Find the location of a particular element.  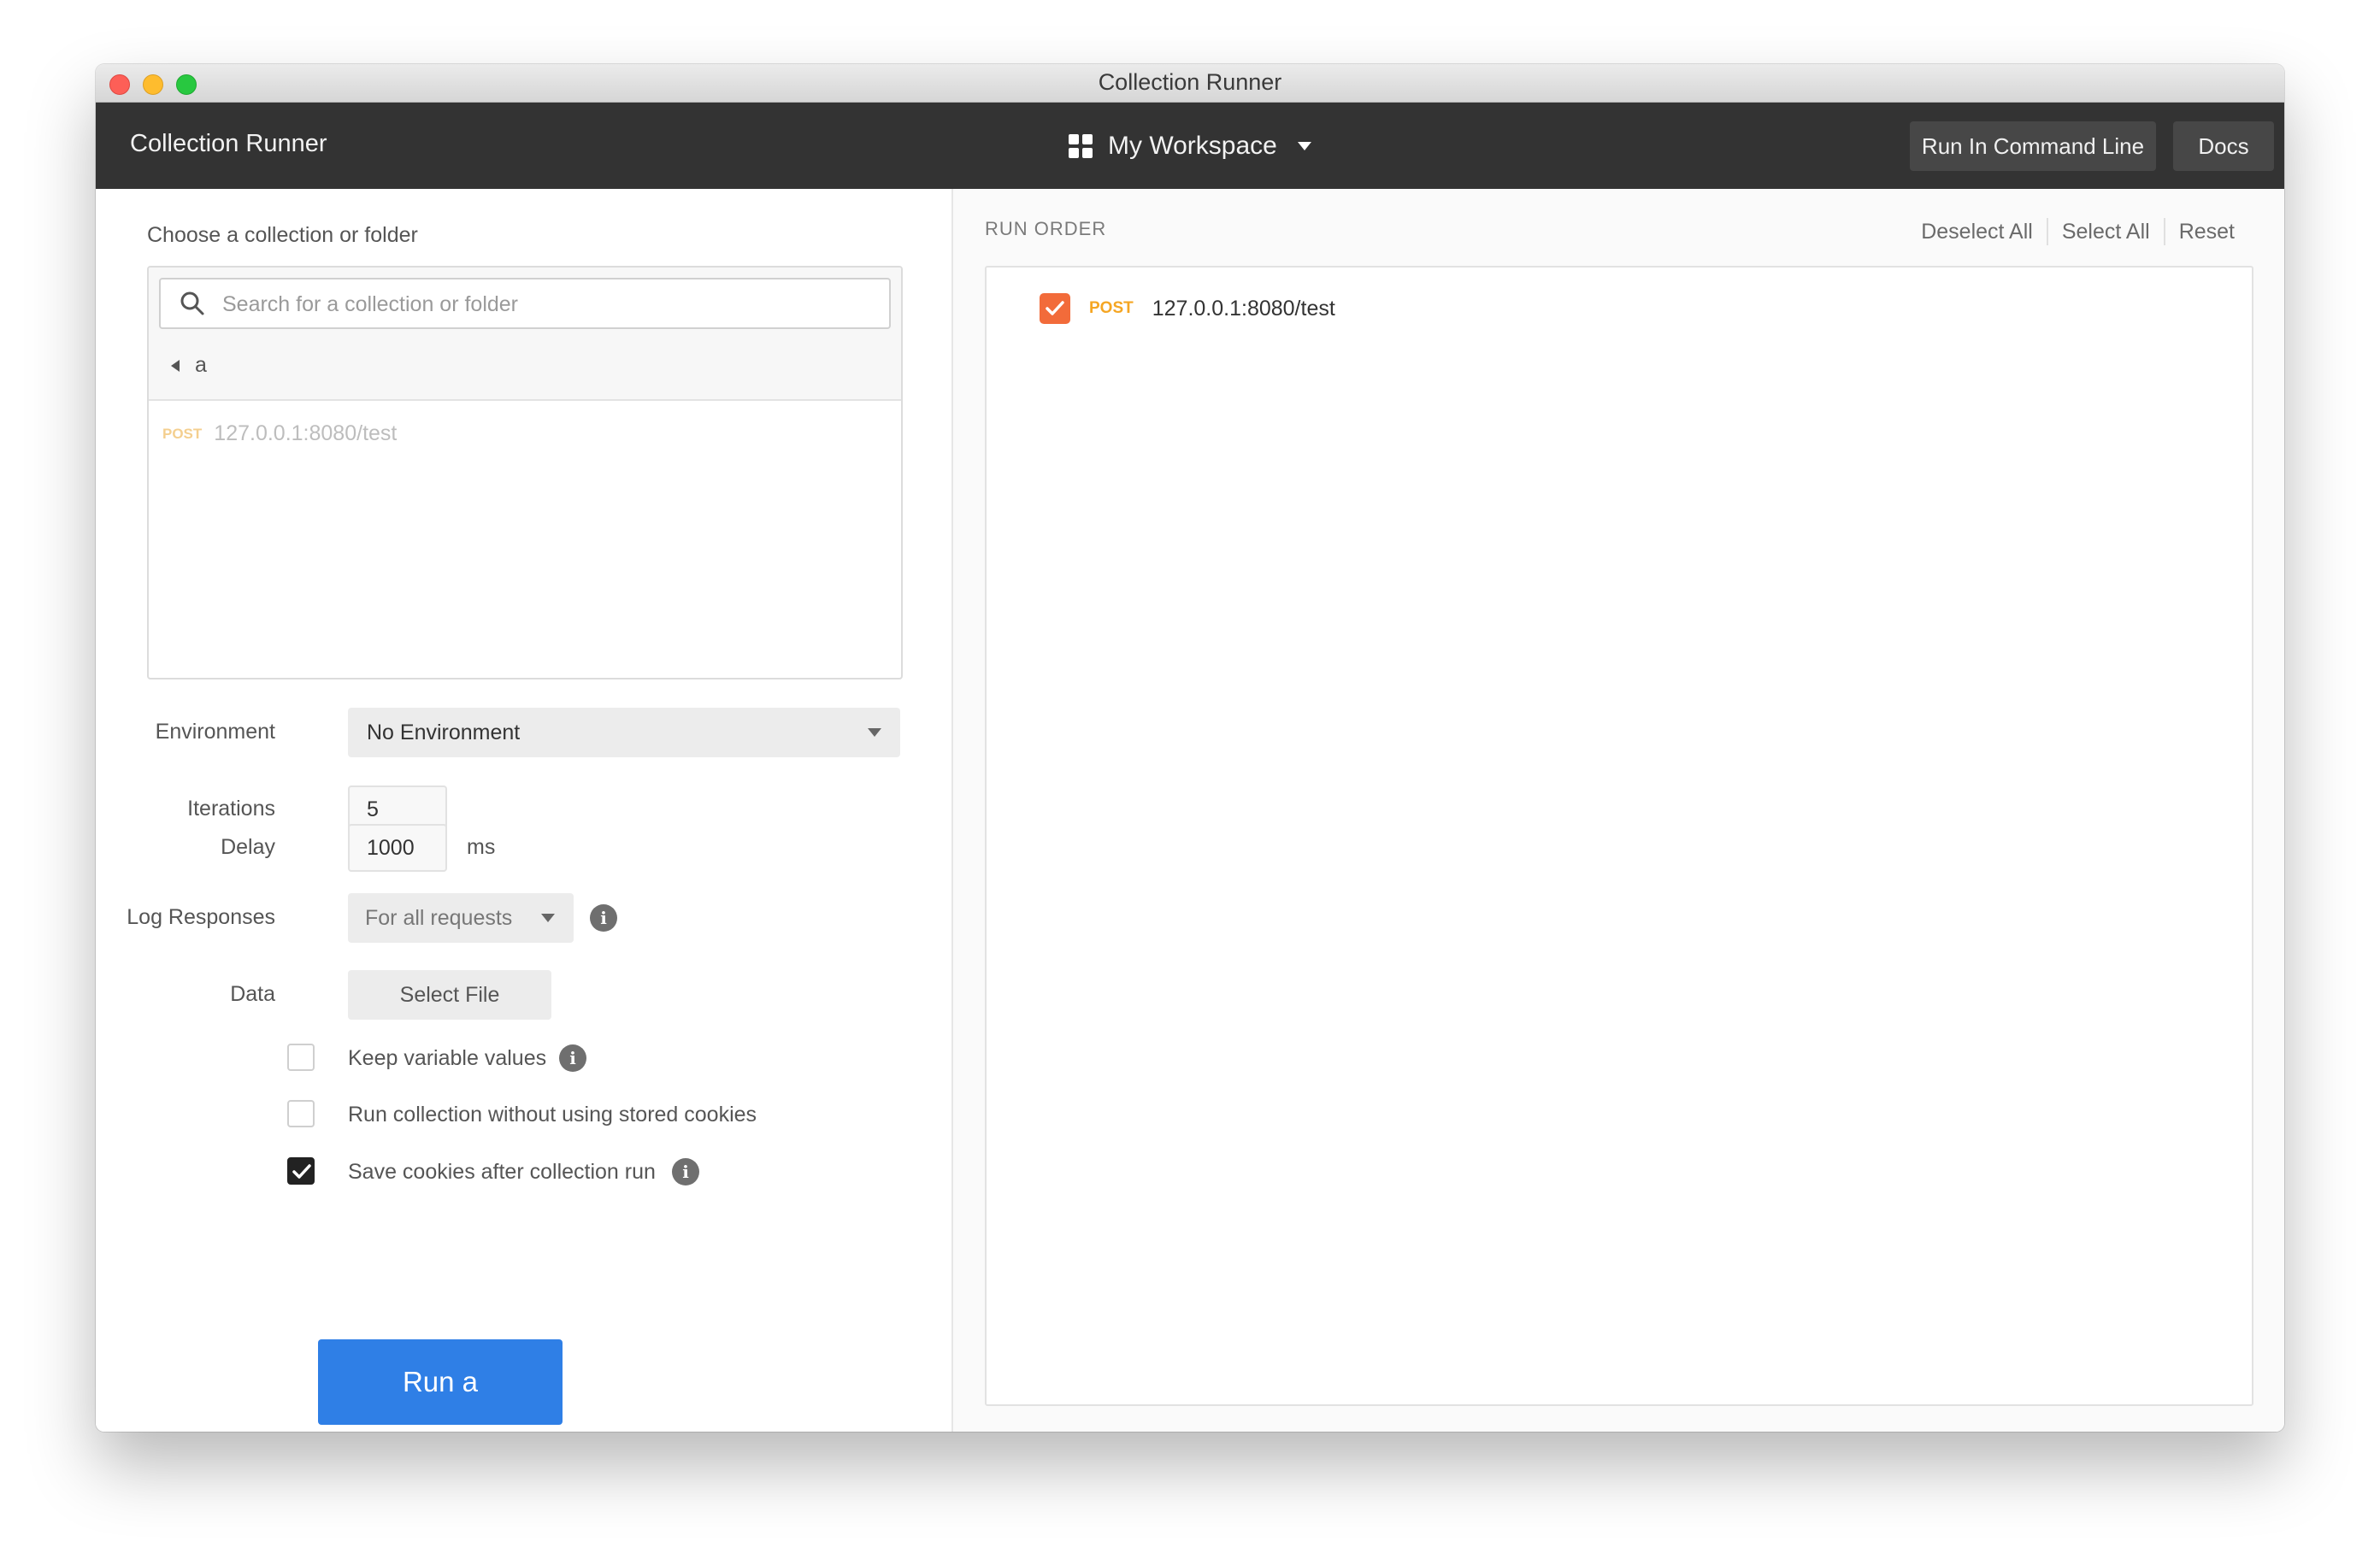

log-responses-label: Log Responses is located at coordinates (201, 917).